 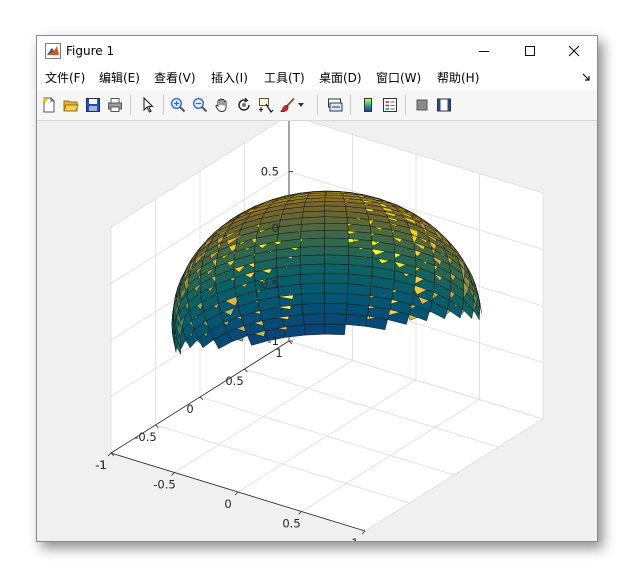 What do you see at coordinates (278, 353) in the screenshot?
I see `y-tick-label: 1` at bounding box center [278, 353].